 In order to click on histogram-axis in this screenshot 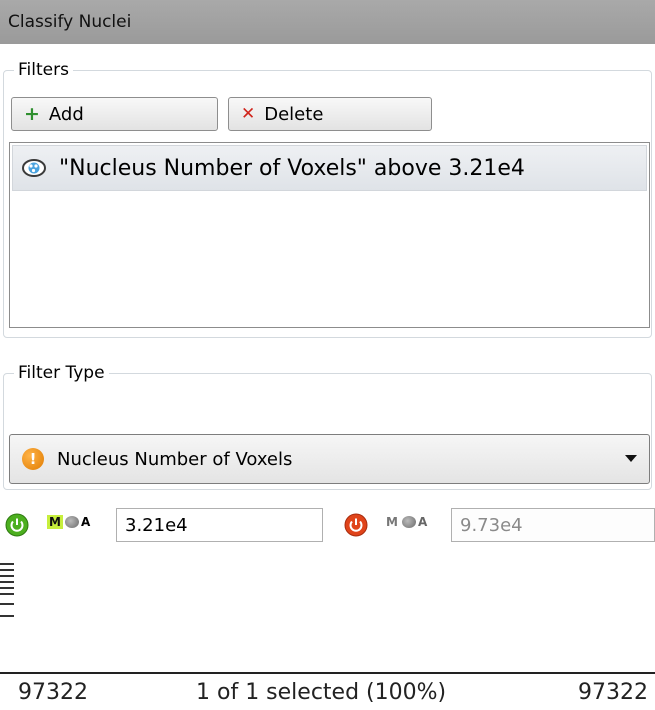, I will do `click(327, 673)`.